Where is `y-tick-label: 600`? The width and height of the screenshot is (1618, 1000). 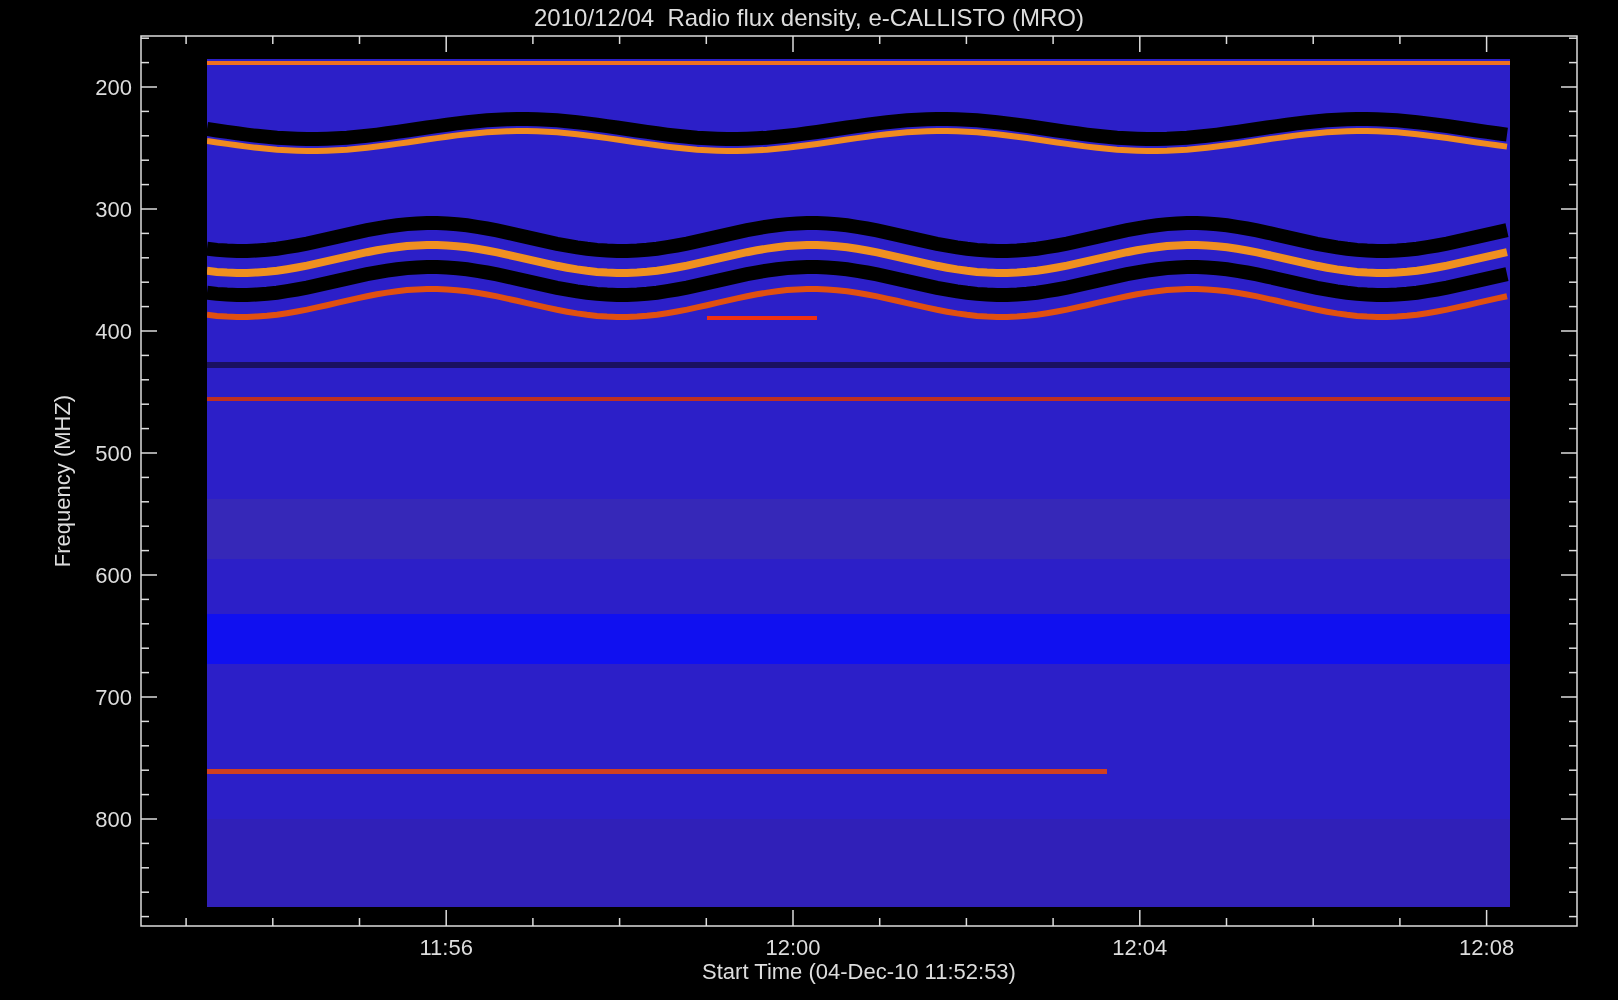
y-tick-label: 600 is located at coordinates (113, 575).